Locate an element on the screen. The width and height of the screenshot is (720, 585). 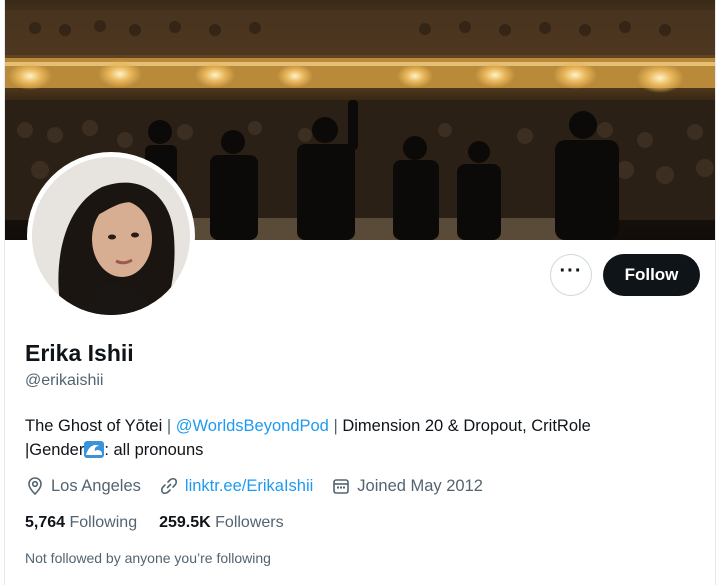
wave-emoji-icon is located at coordinates (94, 449).